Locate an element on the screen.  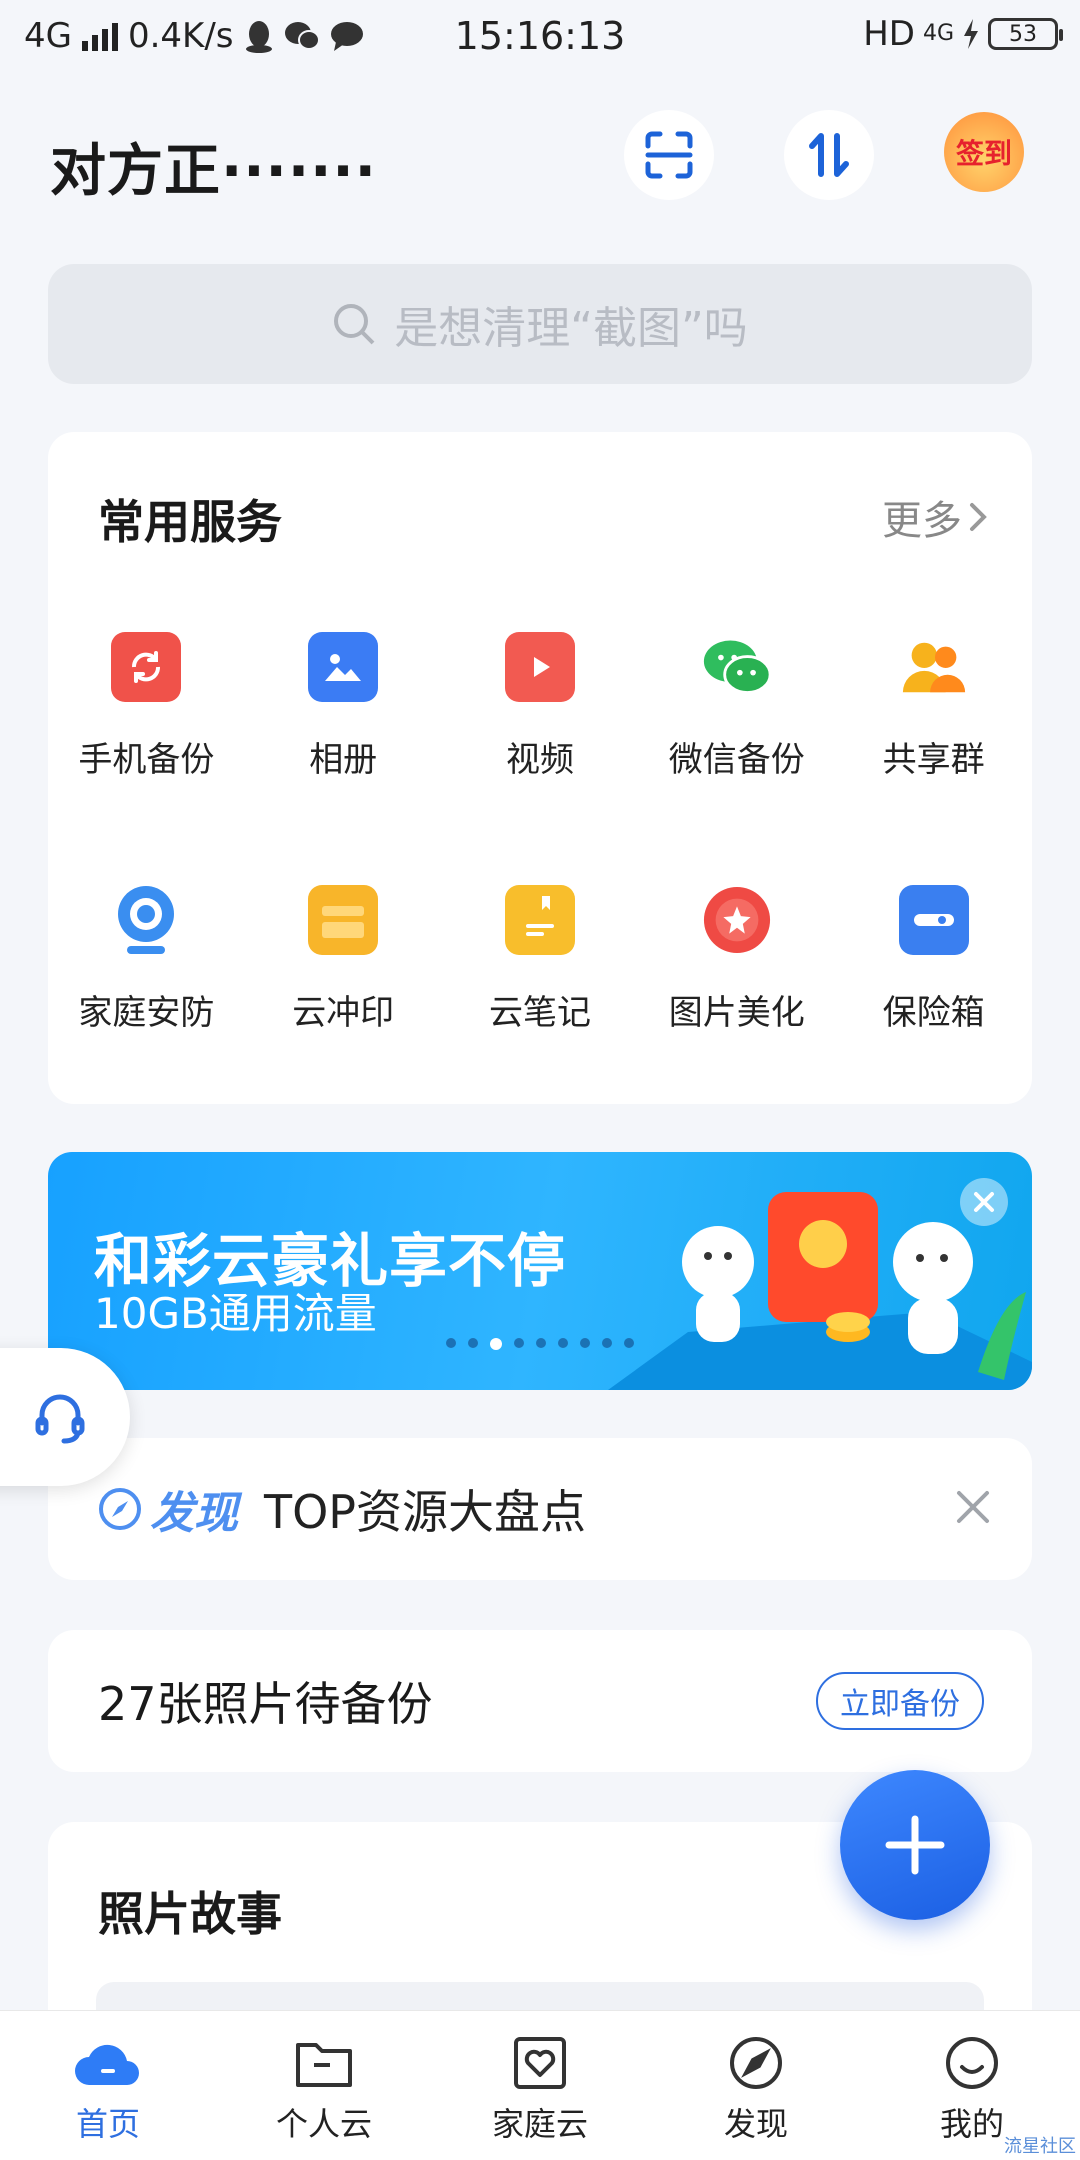
home-cloud-icon is located at coordinates (107, 2064).